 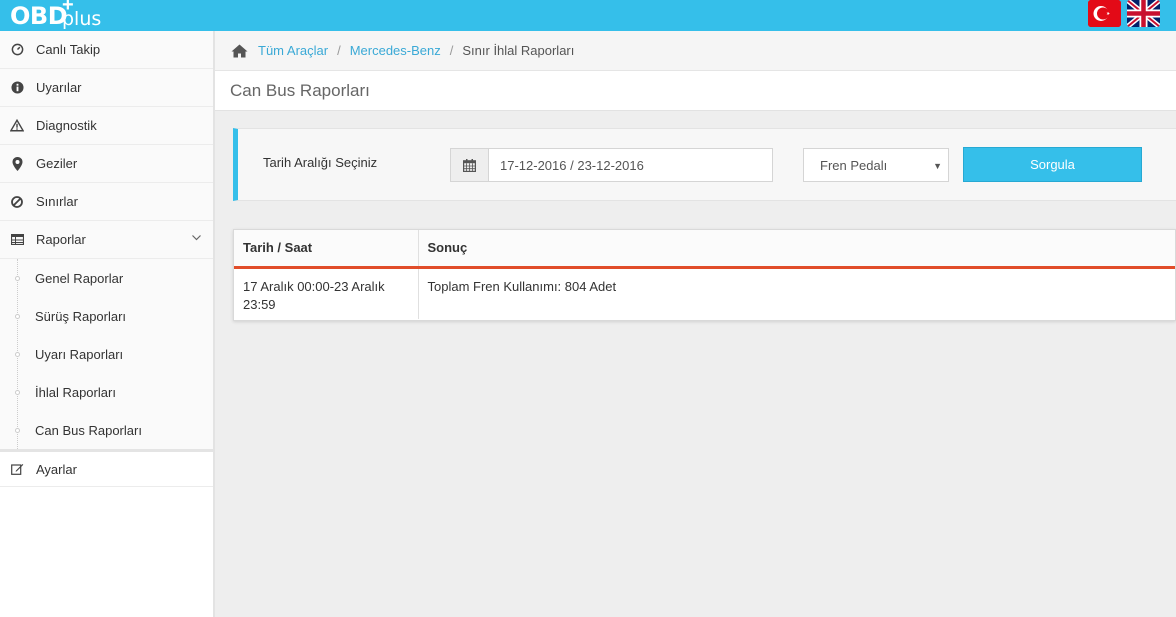 What do you see at coordinates (81, 316) in the screenshot?
I see `sidebar-subitem-label: Sürüş Raporları` at bounding box center [81, 316].